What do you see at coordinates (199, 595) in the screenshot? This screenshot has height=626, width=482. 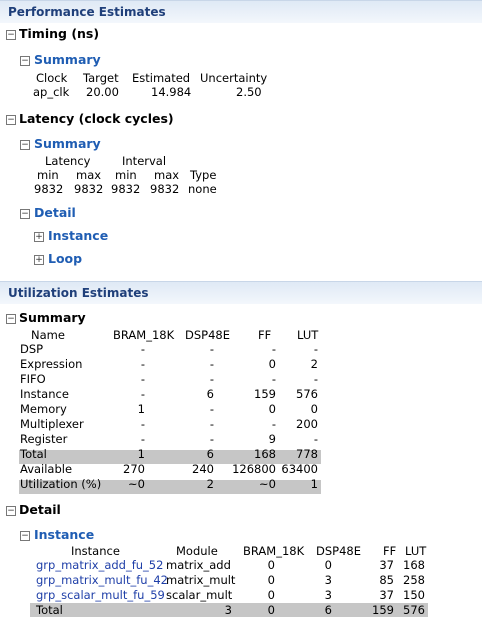 I see `inst-cell: scalar_mult` at bounding box center [199, 595].